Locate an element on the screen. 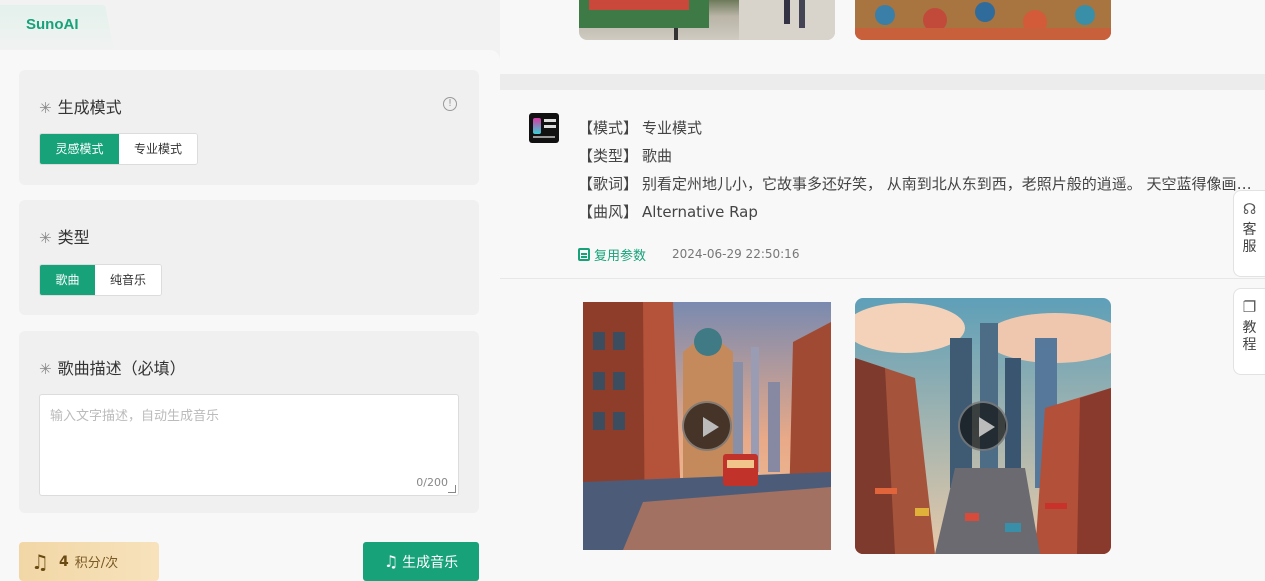 This screenshot has width=1265, height=581. customer-service-button: ☊ 客服 is located at coordinates (1249, 233).